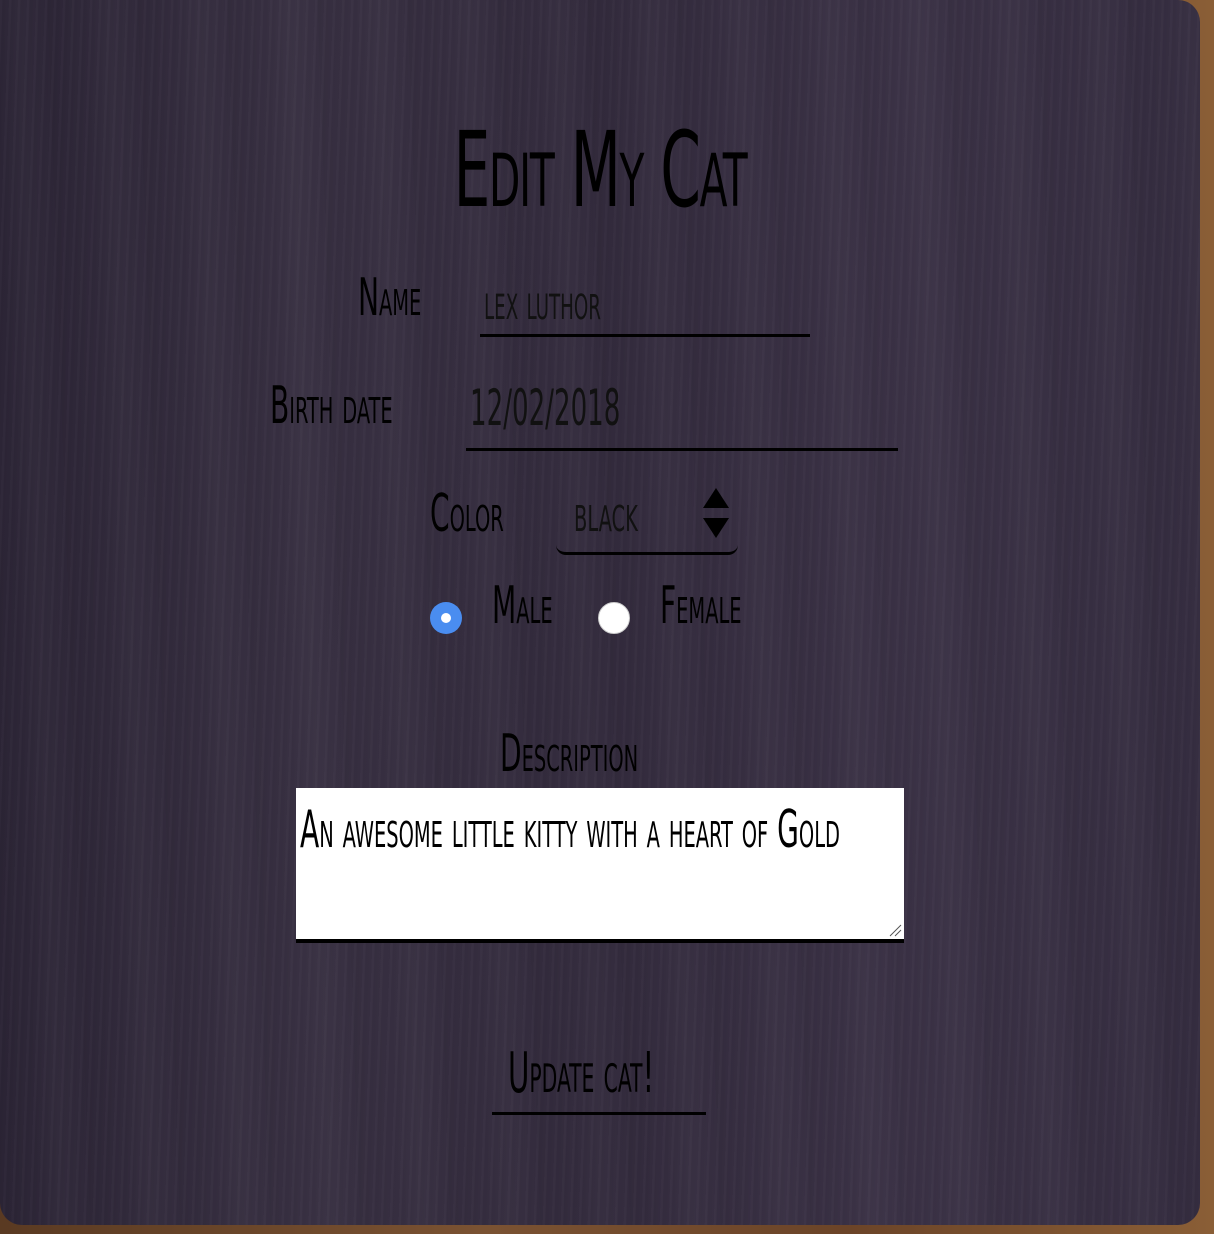  I want to click on name-input, so click(675, 302).